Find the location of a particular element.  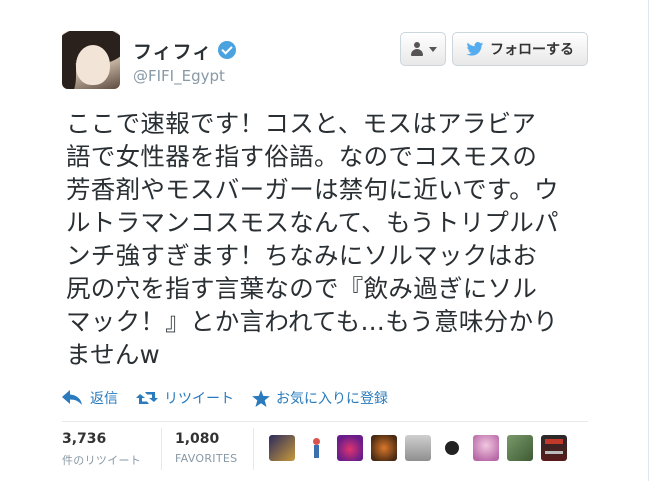

retweet-count: 3,736 is located at coordinates (84, 439).